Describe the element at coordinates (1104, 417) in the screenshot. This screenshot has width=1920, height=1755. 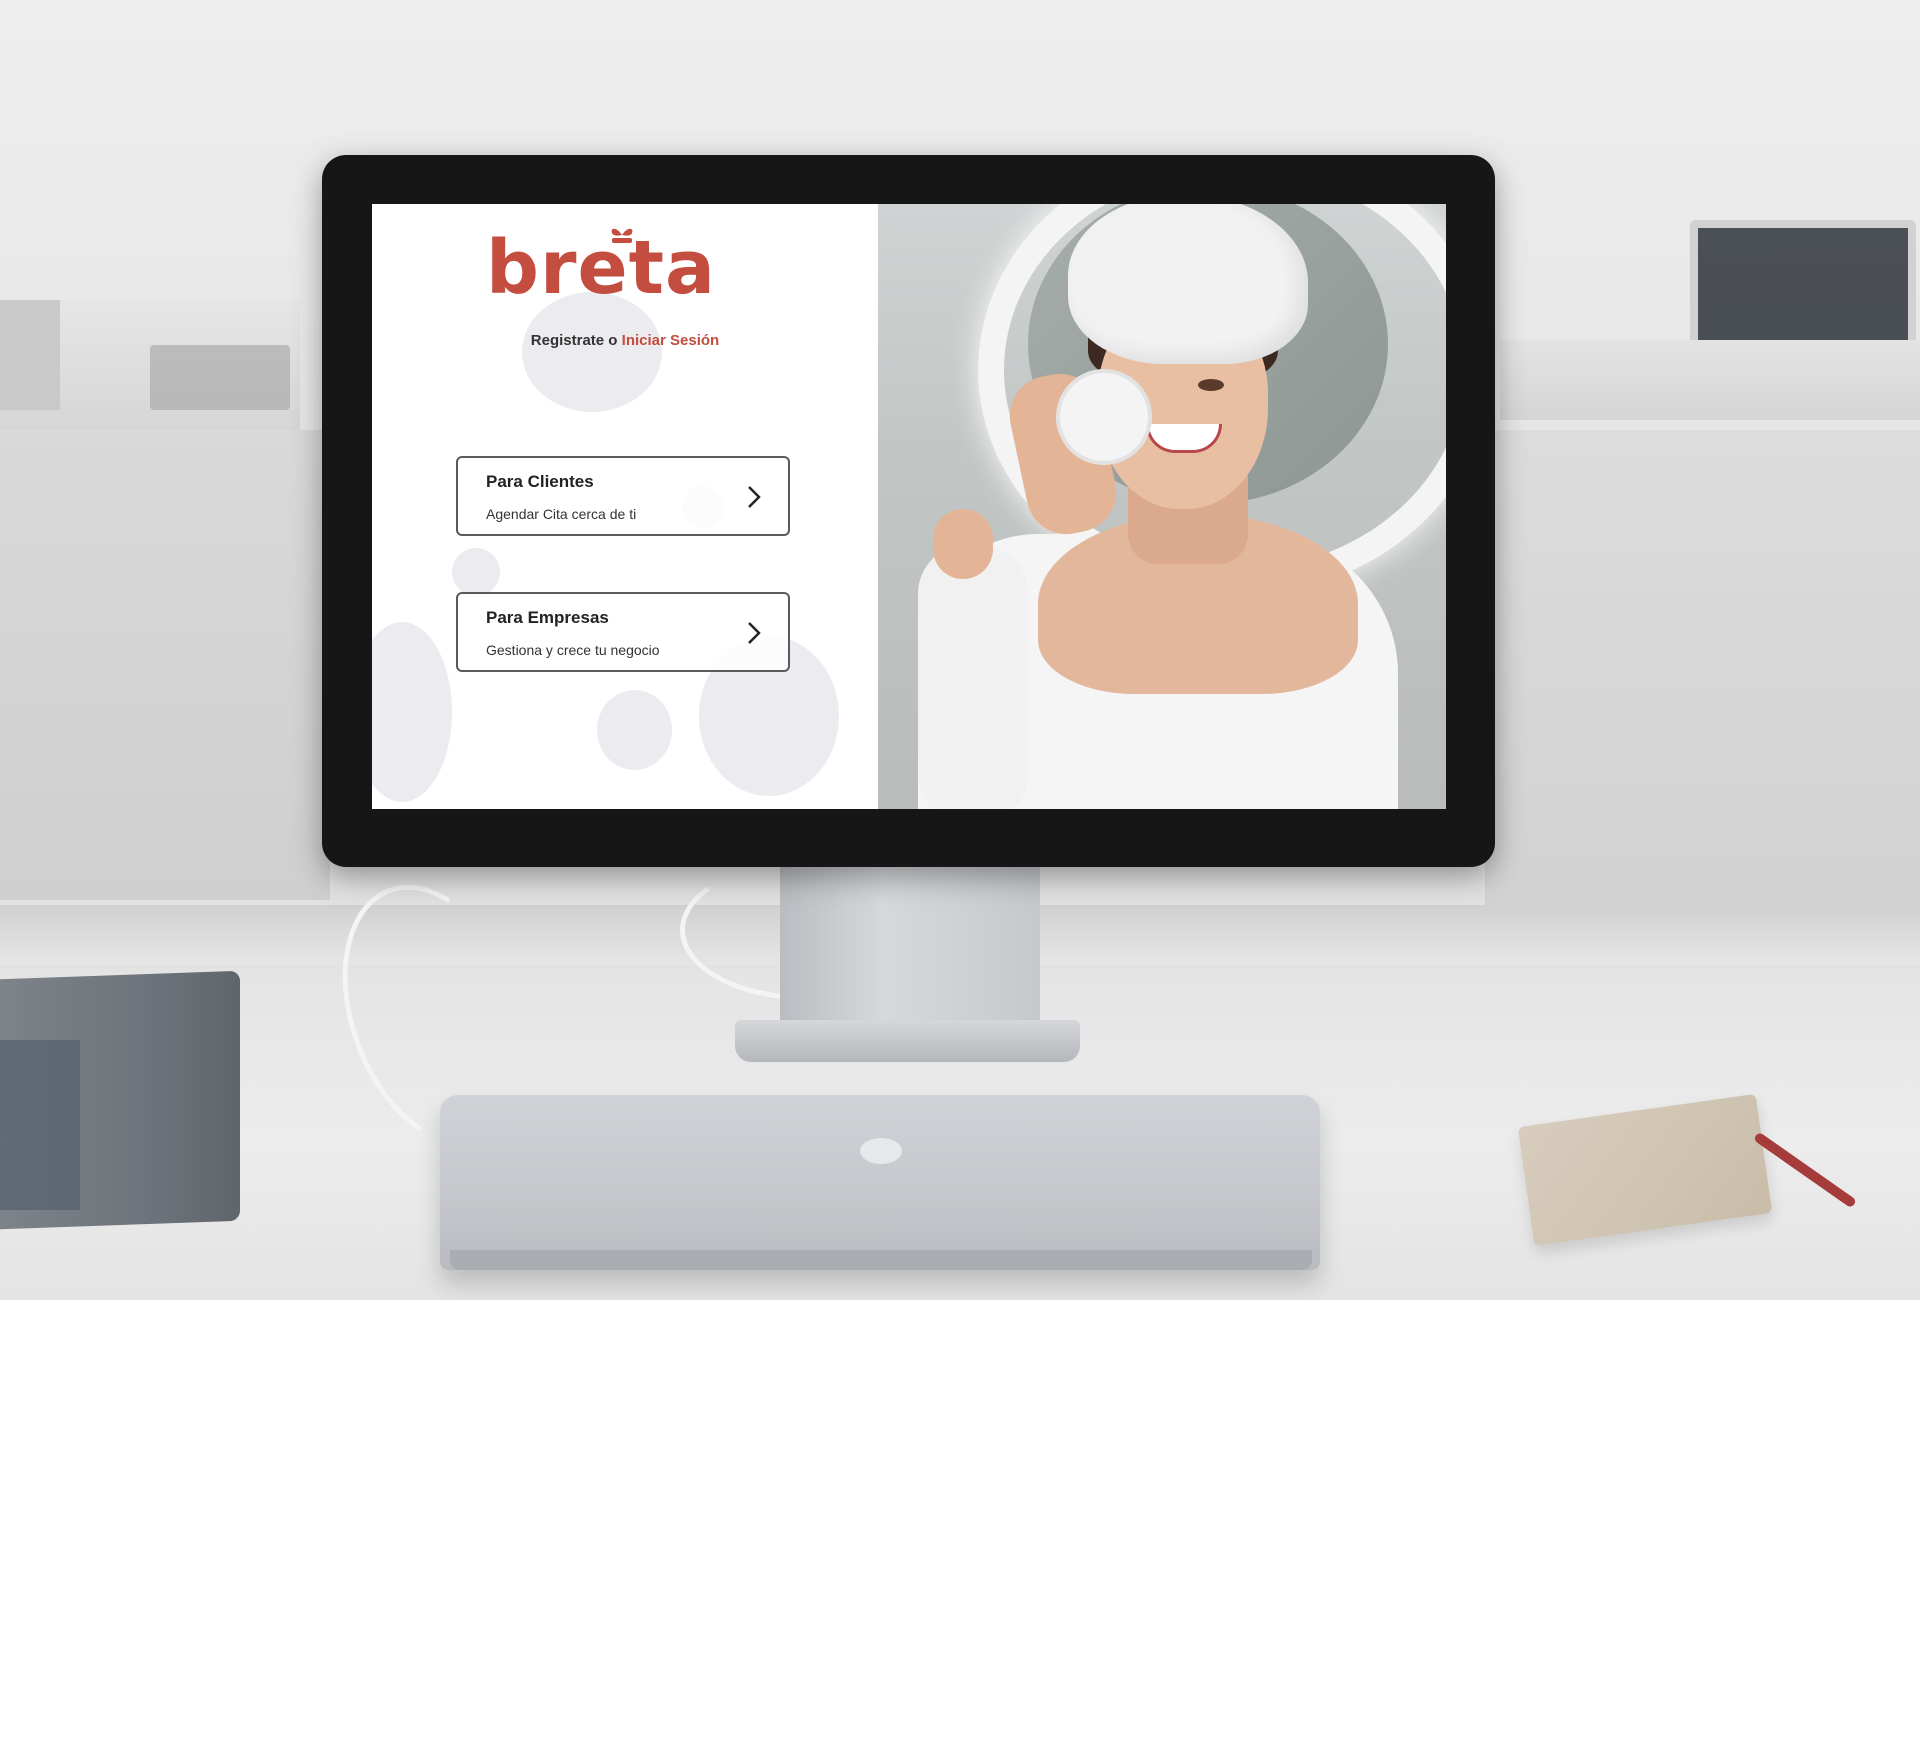
I see `cream-jar` at that location.